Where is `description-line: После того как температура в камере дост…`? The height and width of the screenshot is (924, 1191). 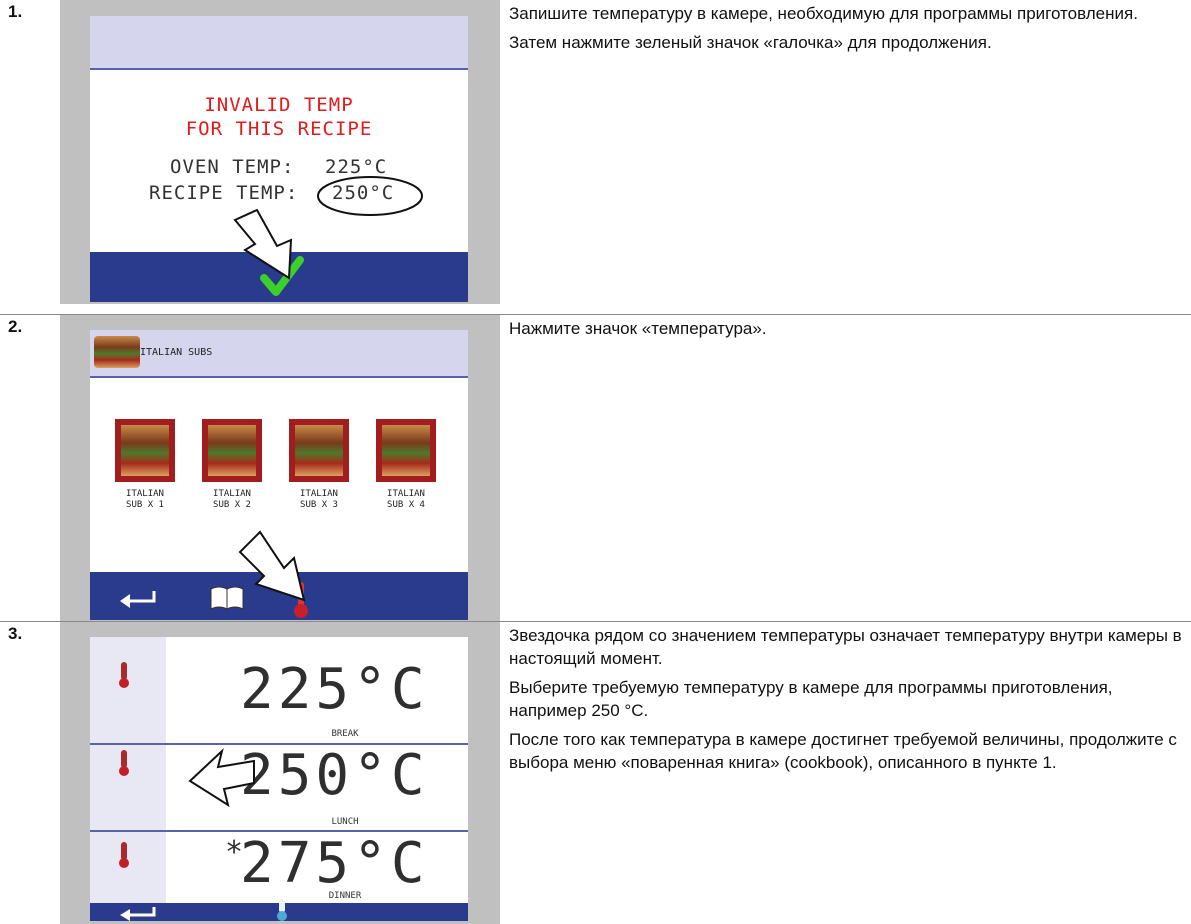 description-line: После того как температура в камере дост… is located at coordinates (843, 751).